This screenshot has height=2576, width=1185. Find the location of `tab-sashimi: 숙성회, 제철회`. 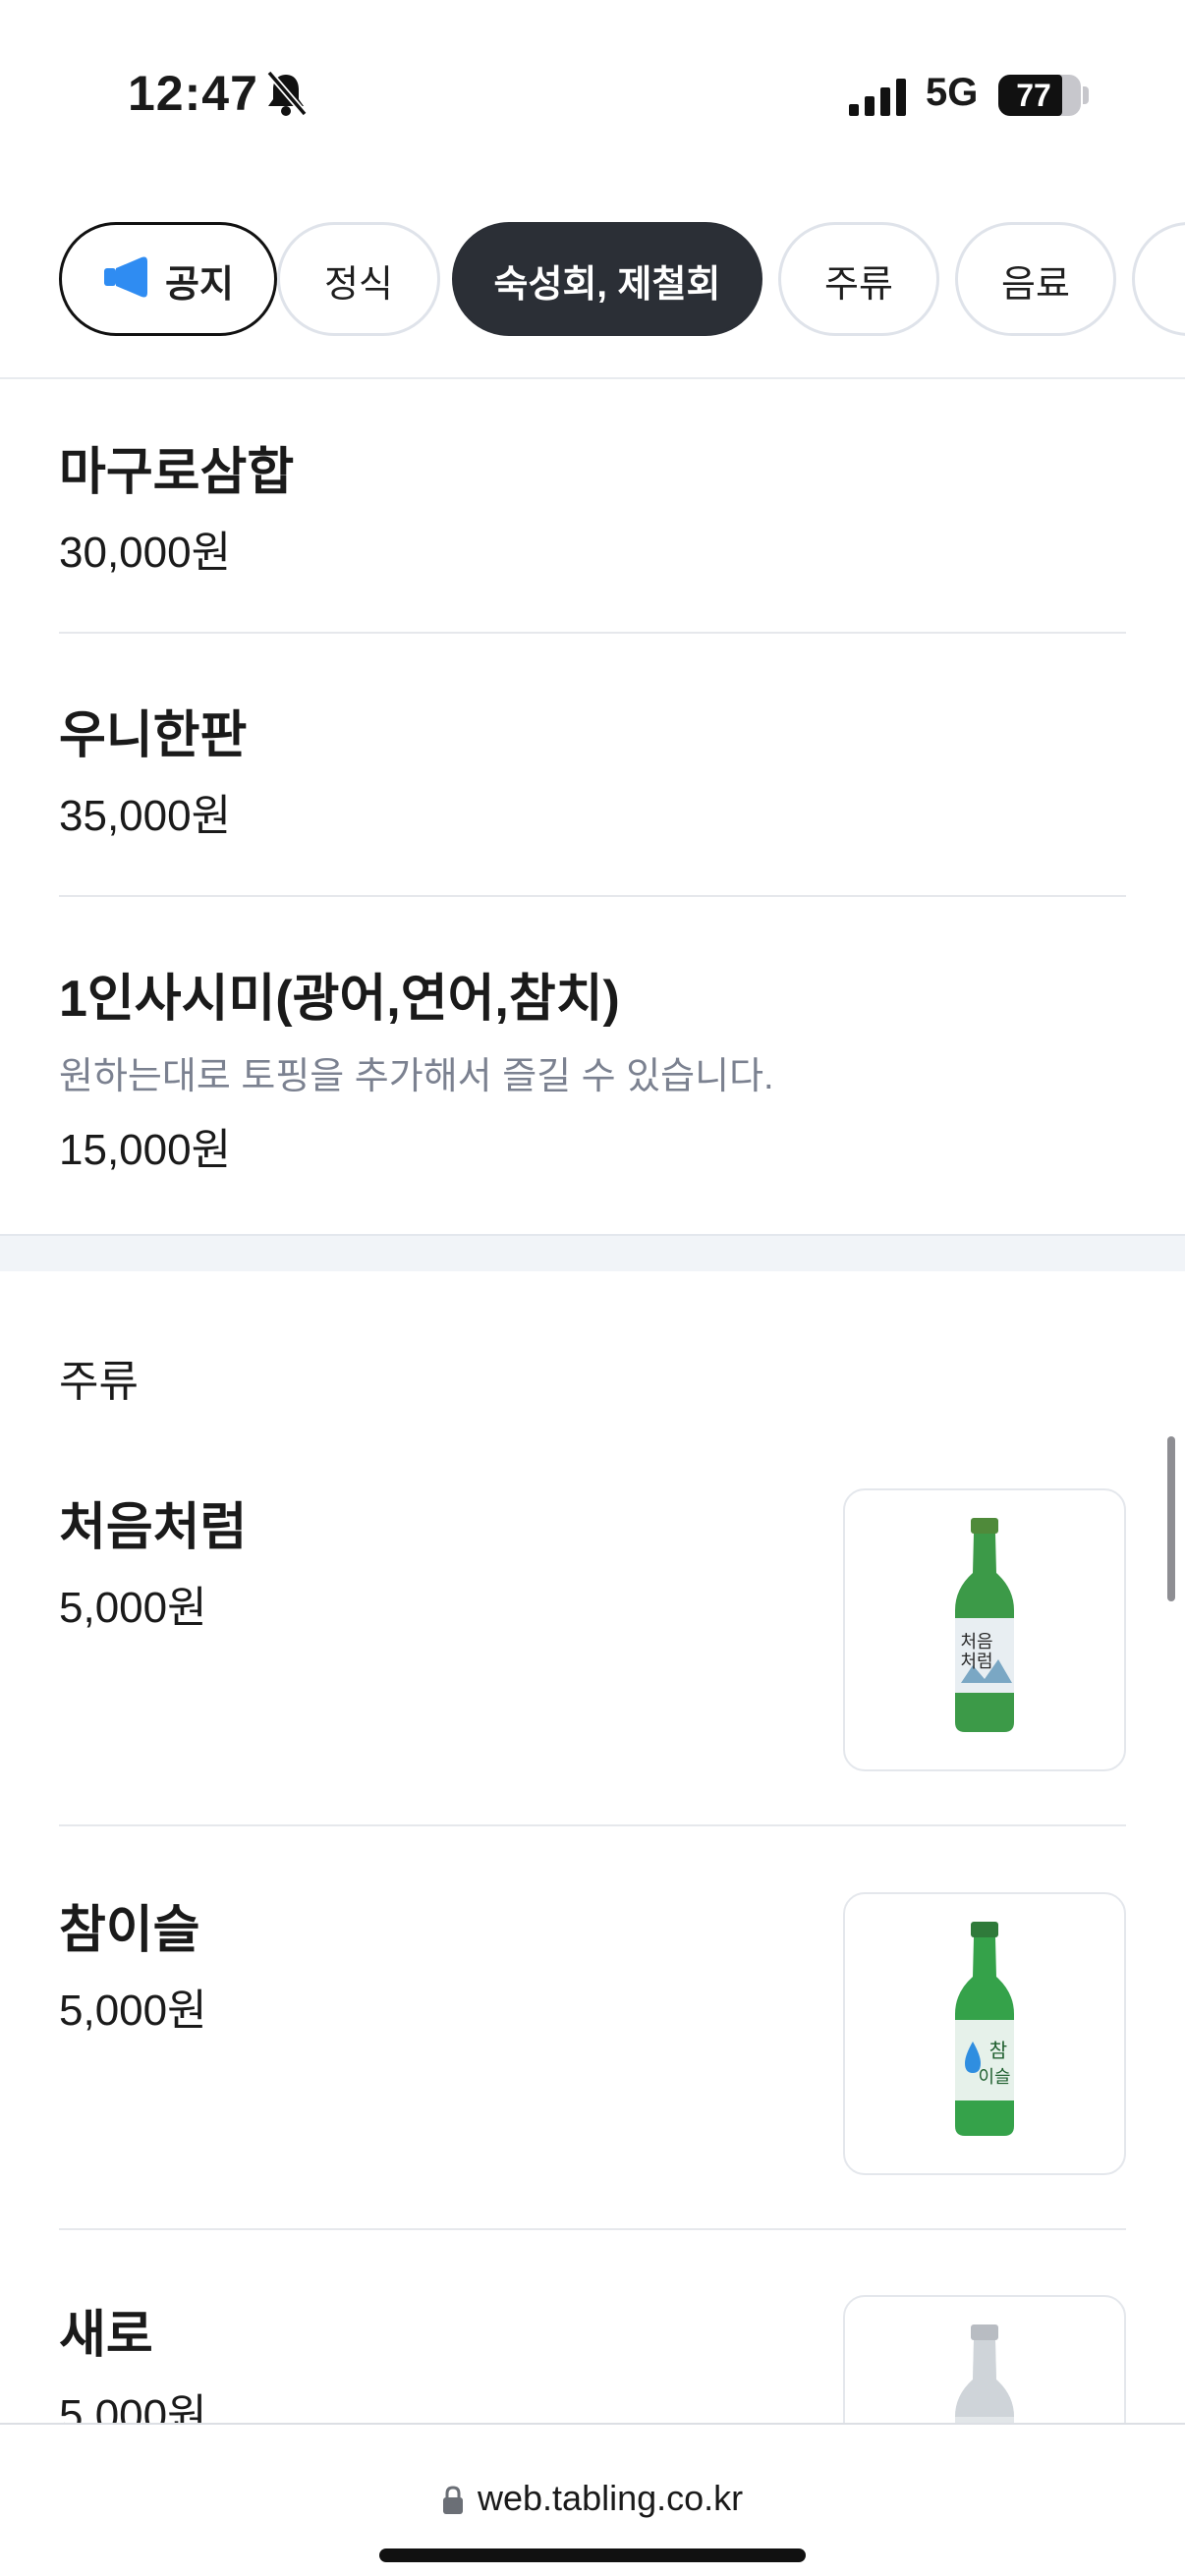

tab-sashimi: 숙성회, 제철회 is located at coordinates (607, 279).